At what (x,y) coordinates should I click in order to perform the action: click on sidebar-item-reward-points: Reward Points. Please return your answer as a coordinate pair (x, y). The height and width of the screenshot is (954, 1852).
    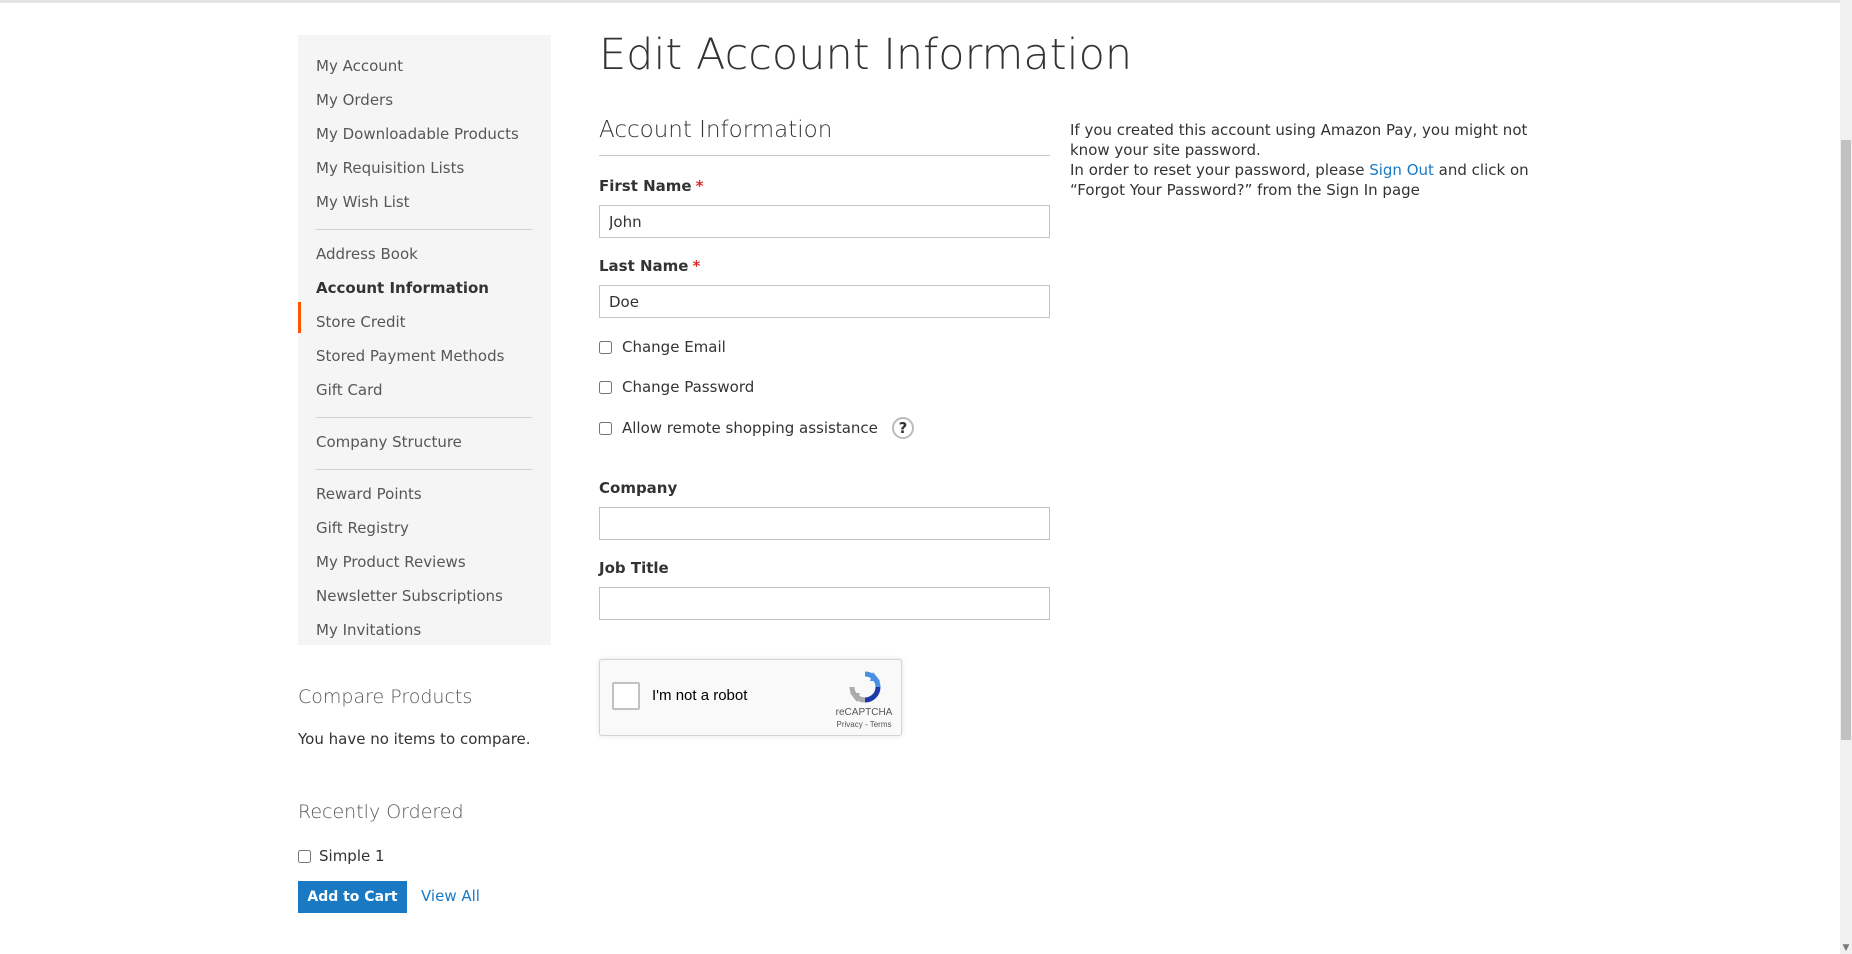
    Looking at the image, I should click on (369, 494).